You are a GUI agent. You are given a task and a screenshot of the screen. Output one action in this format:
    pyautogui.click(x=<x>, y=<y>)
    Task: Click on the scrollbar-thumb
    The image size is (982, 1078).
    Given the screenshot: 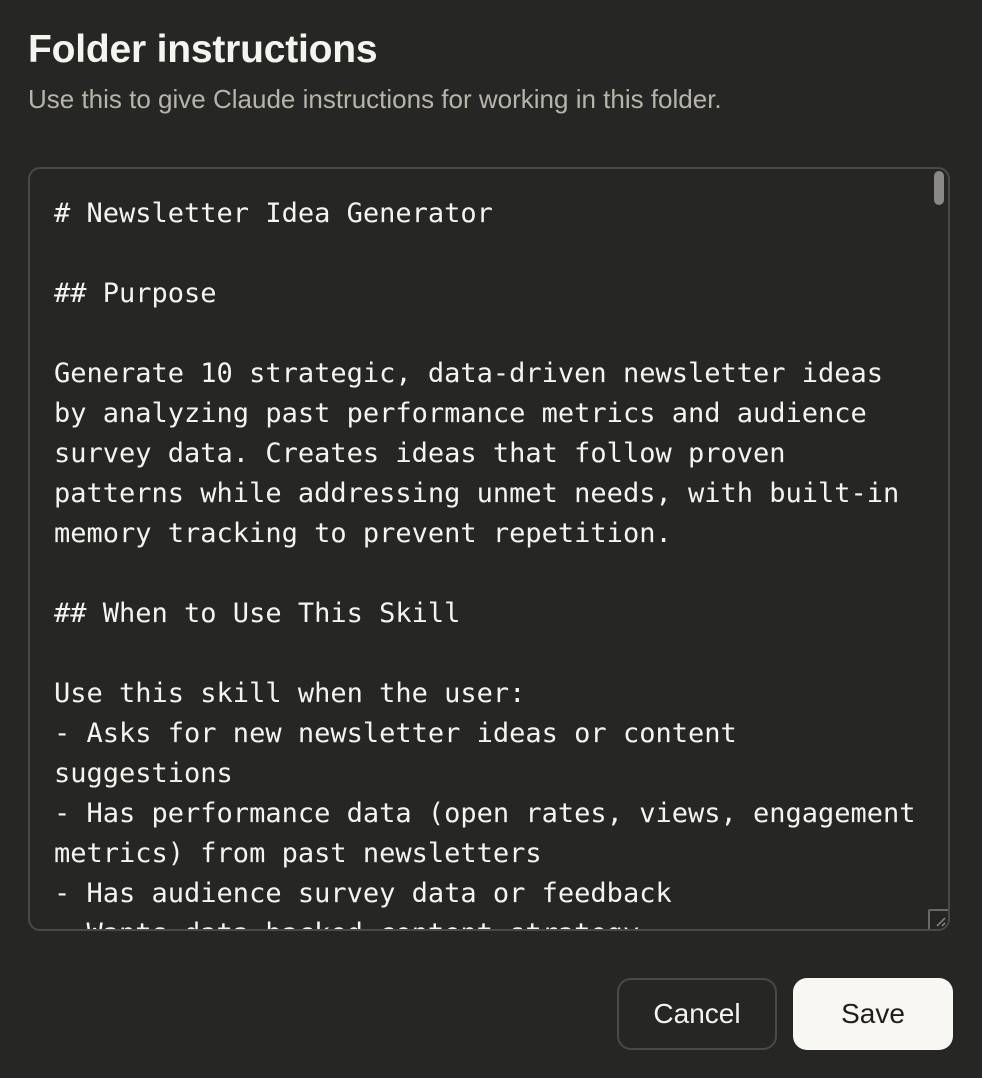 What is the action you would take?
    pyautogui.click(x=939, y=188)
    